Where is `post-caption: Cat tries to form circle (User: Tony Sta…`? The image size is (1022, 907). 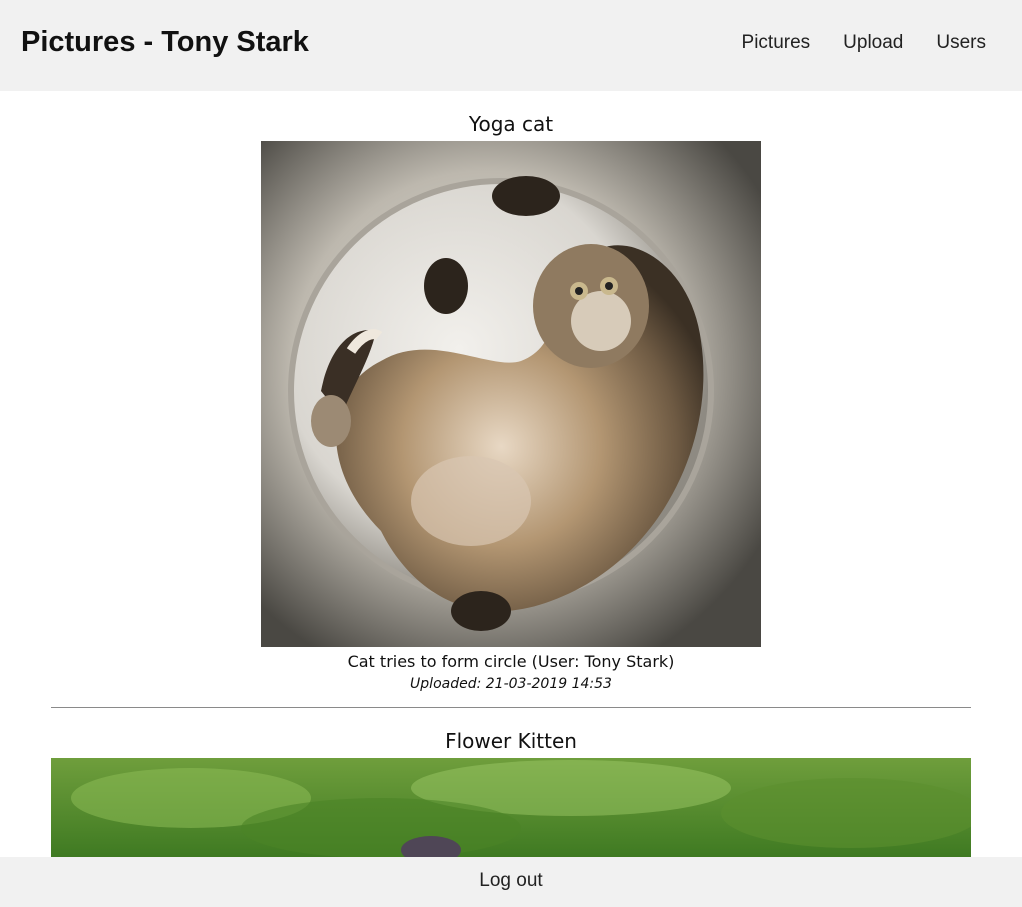 post-caption: Cat tries to form circle (User: Tony Sta… is located at coordinates (511, 661).